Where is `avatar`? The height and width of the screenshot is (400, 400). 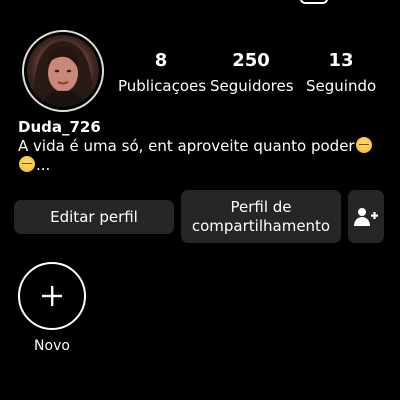
avatar is located at coordinates (63, 71).